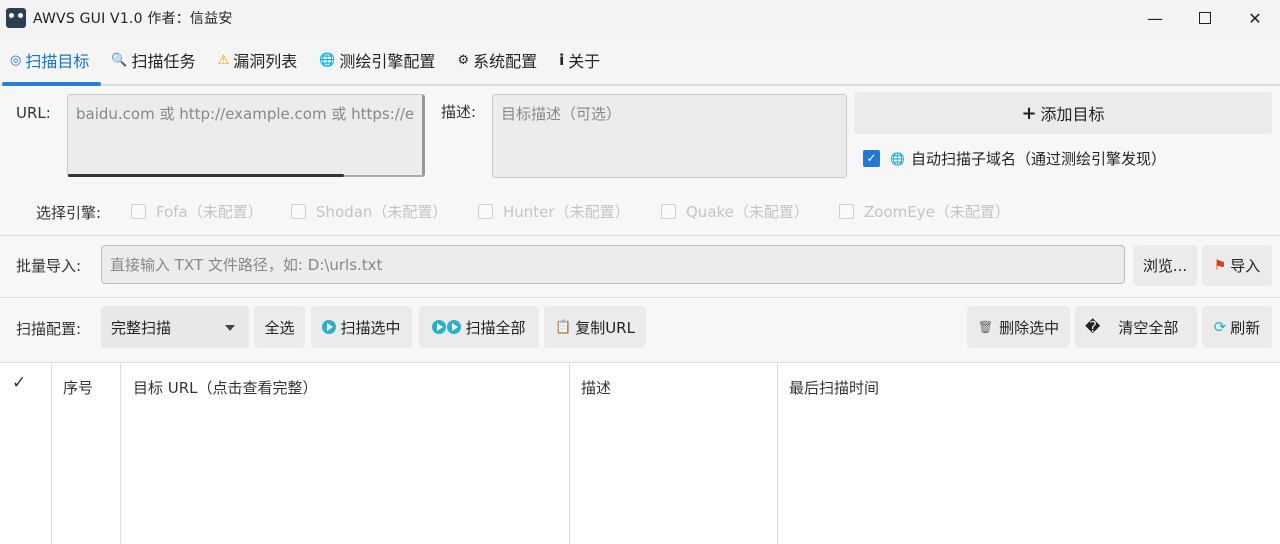 The height and width of the screenshot is (544, 1280). What do you see at coordinates (1245, 327) in the screenshot?
I see `refresh-label: 刷新` at bounding box center [1245, 327].